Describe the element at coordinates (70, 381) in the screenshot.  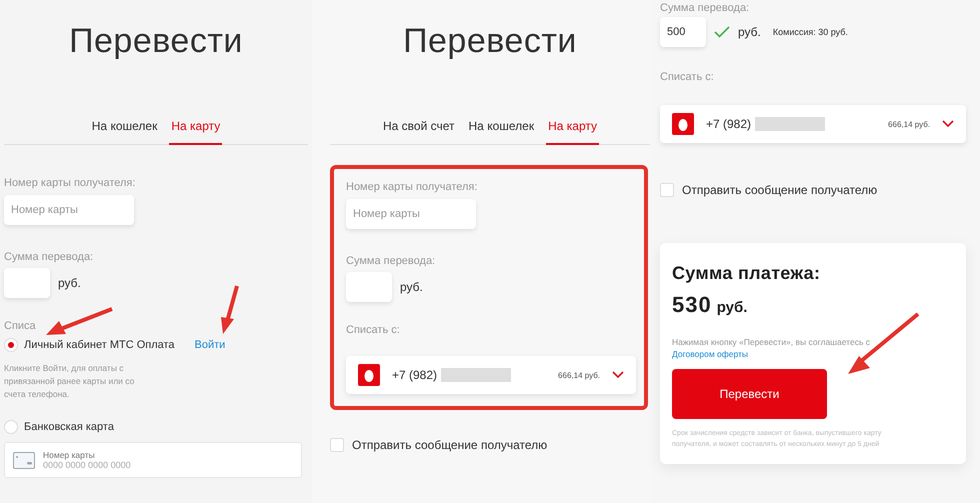
I see `hint-text: Кликните Войти, для оплаты с привязанной ранее карты или со счета телефона.` at that location.